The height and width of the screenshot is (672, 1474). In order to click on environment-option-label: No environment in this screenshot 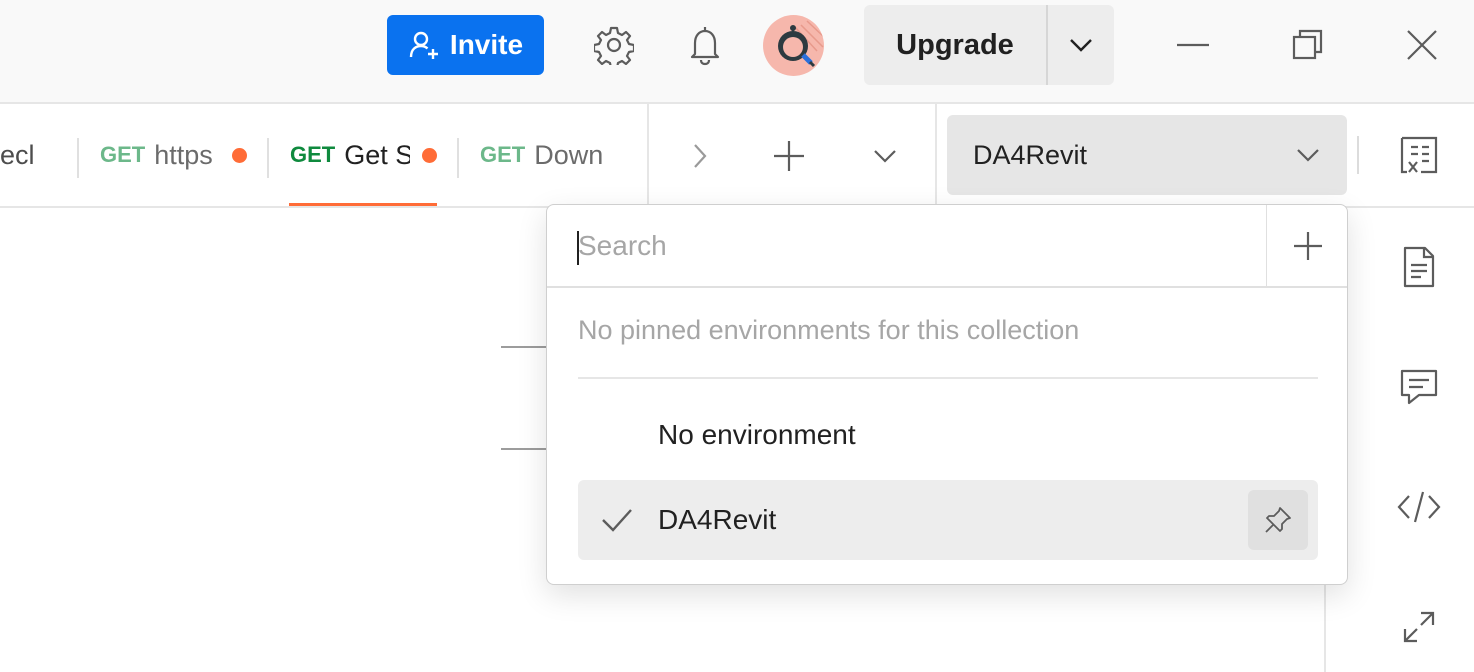, I will do `click(757, 434)`.